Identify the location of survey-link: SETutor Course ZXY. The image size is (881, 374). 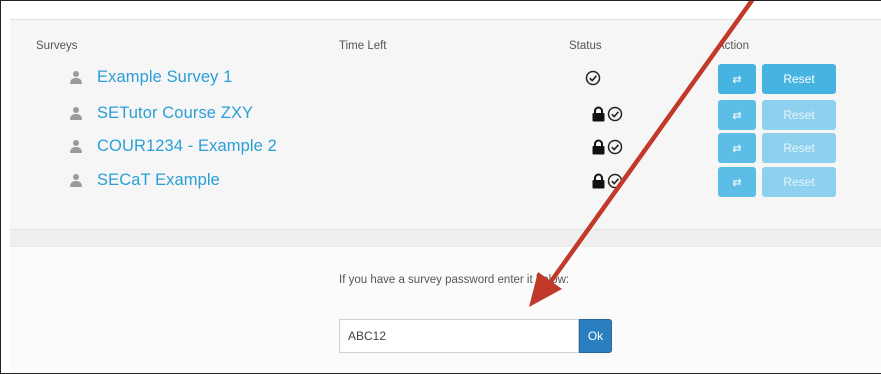
(175, 113).